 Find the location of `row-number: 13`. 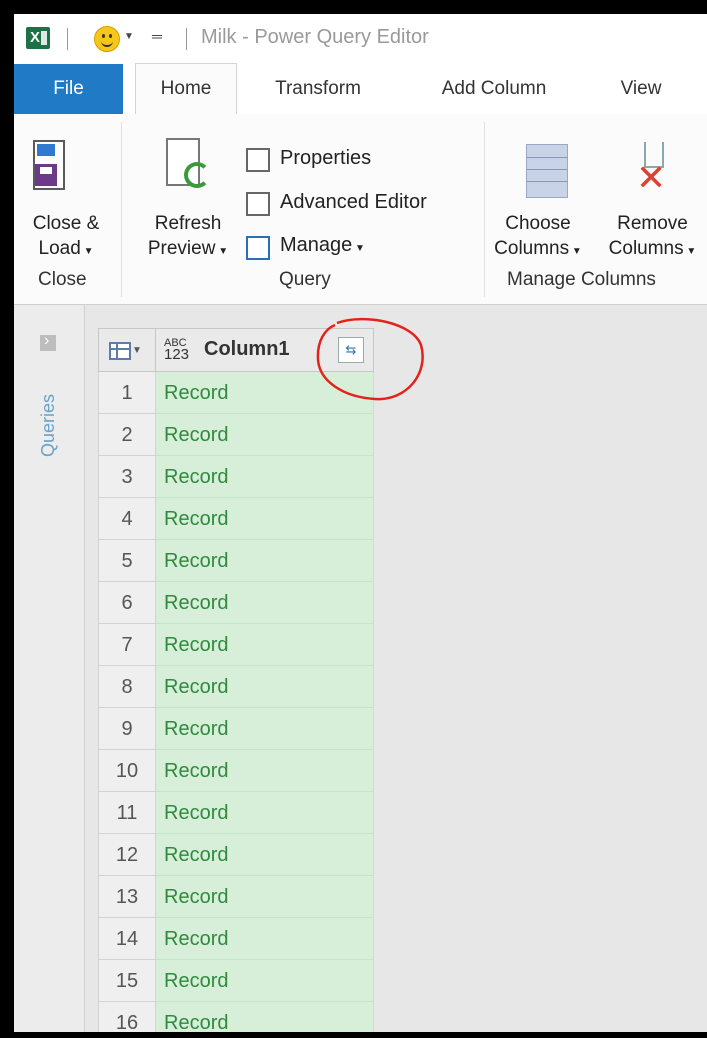

row-number: 13 is located at coordinates (127, 897).